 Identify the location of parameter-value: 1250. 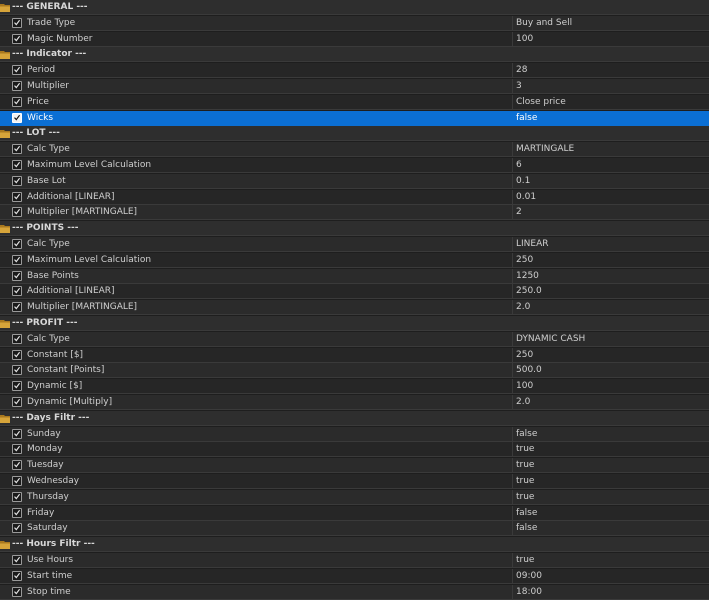
(527, 276).